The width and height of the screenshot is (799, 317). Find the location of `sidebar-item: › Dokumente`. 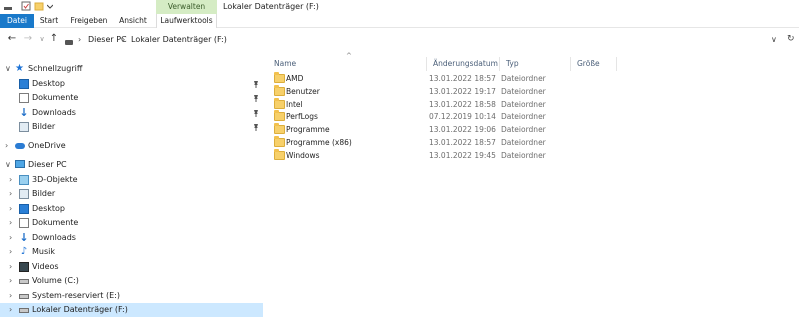

sidebar-item: › Dokumente is located at coordinates (131, 223).